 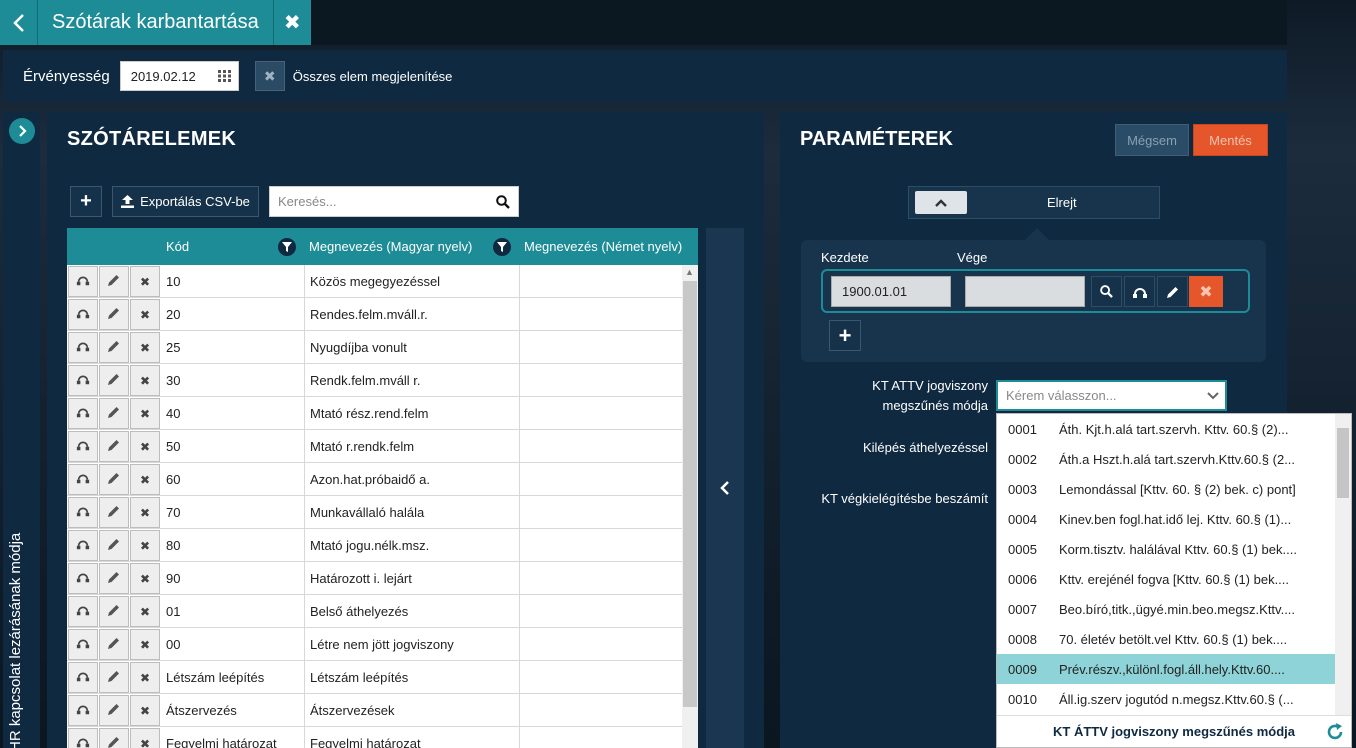 I want to click on end-date-field, so click(x=1025, y=291).